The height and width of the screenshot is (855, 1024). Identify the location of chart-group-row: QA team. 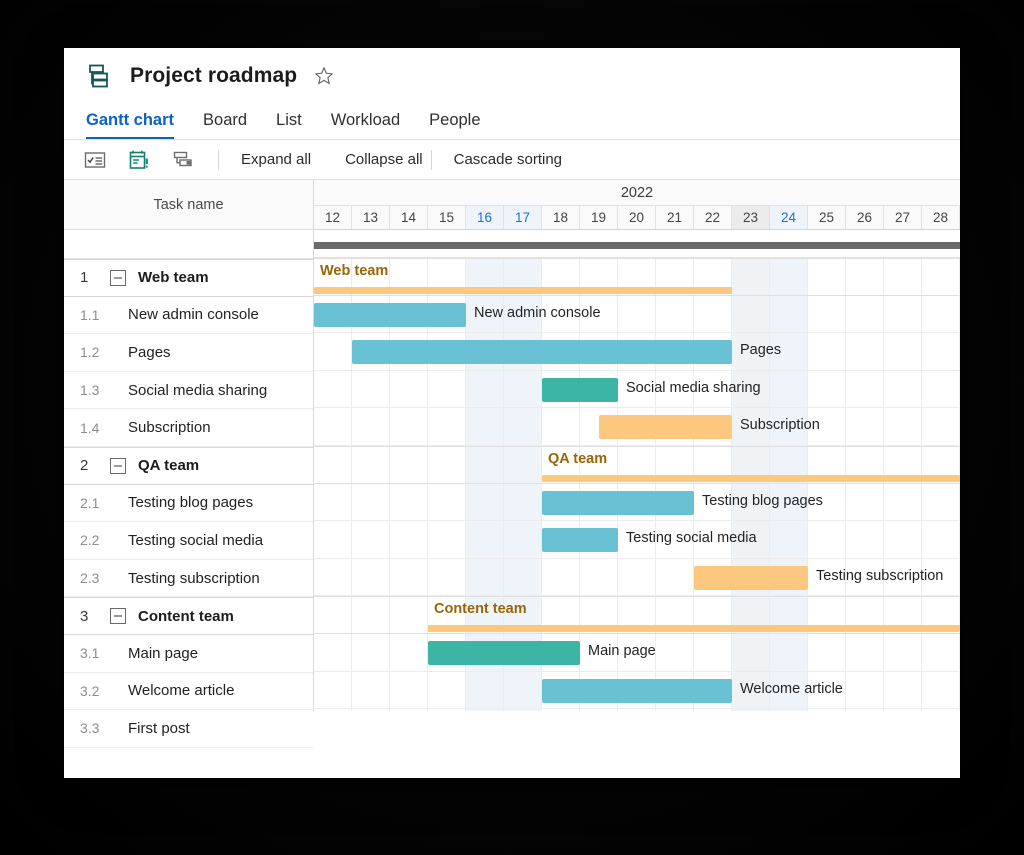
(637, 464).